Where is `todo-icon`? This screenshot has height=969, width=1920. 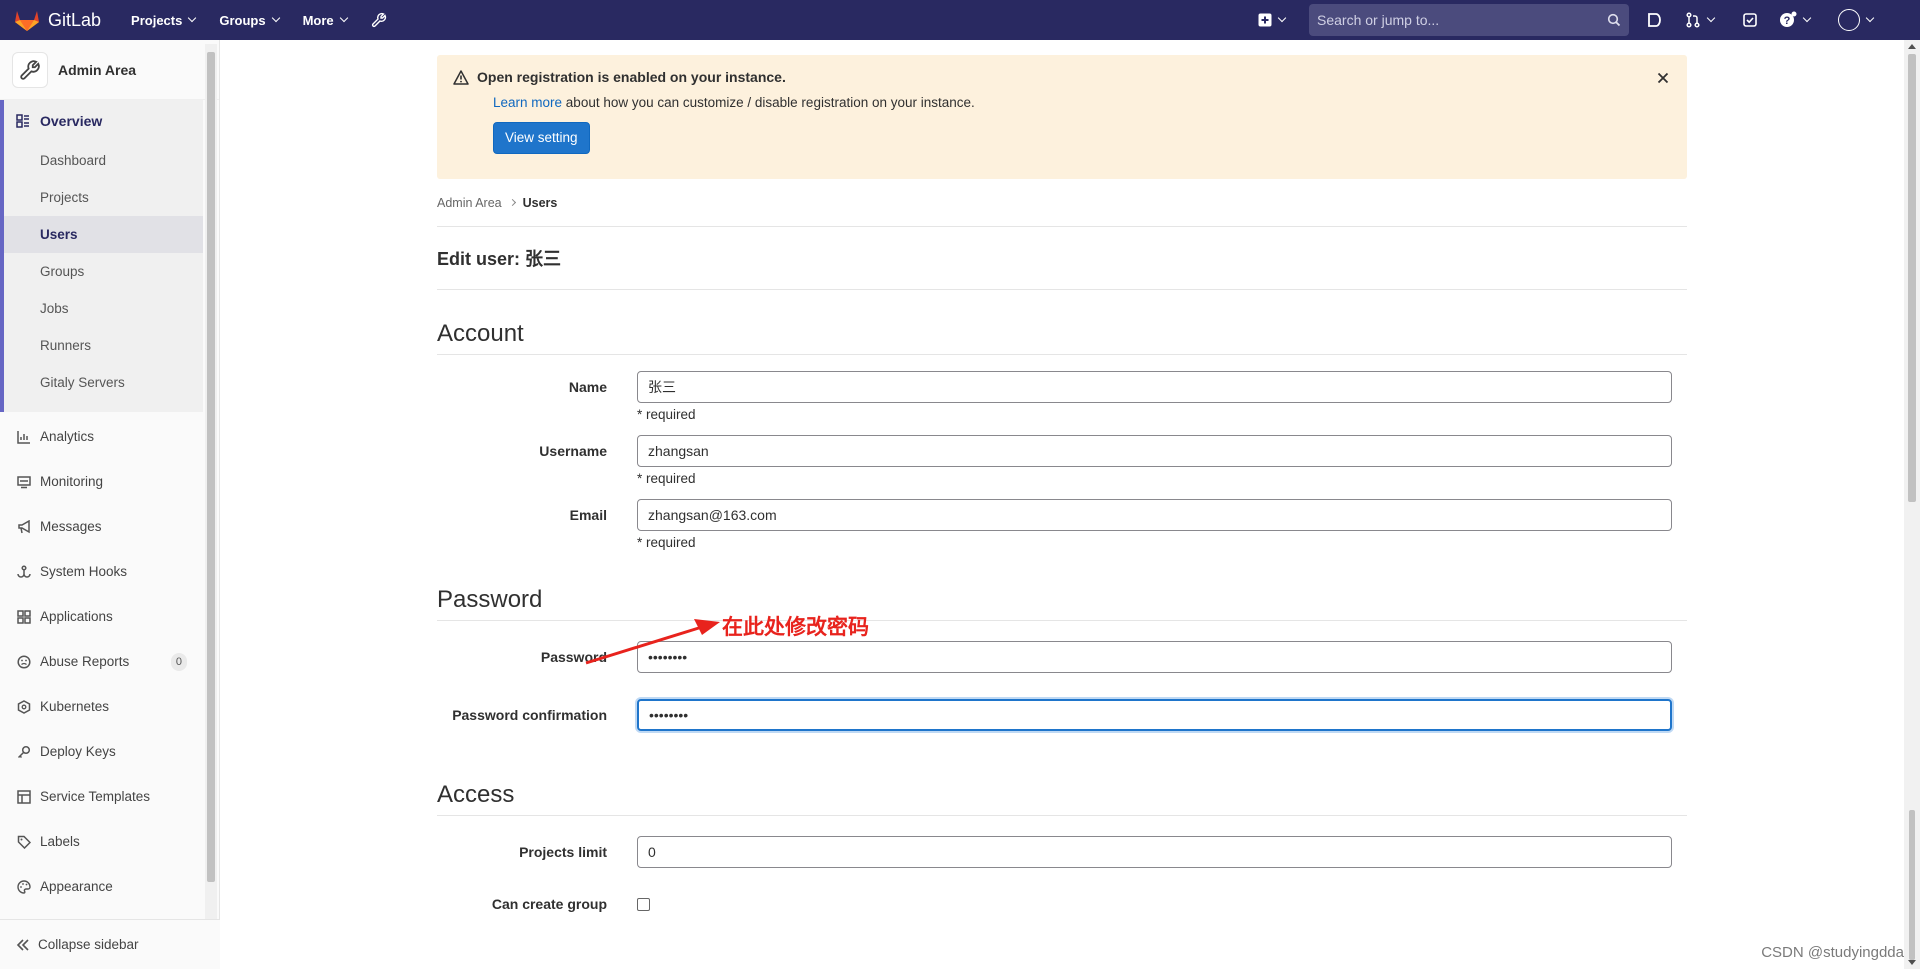 todo-icon is located at coordinates (1750, 20).